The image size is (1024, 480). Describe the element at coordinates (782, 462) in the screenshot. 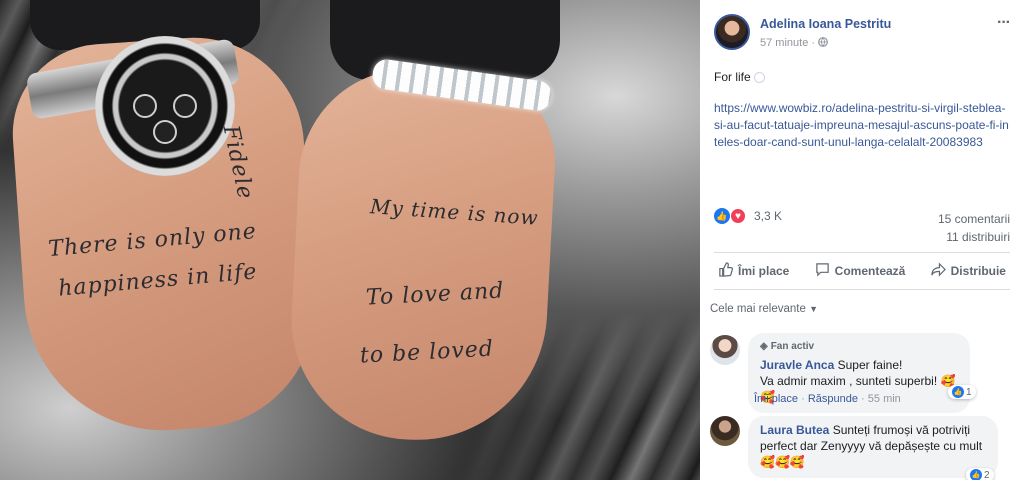

I see `smiling-hearts-emoji-icon: 🥰🥰🥰` at that location.